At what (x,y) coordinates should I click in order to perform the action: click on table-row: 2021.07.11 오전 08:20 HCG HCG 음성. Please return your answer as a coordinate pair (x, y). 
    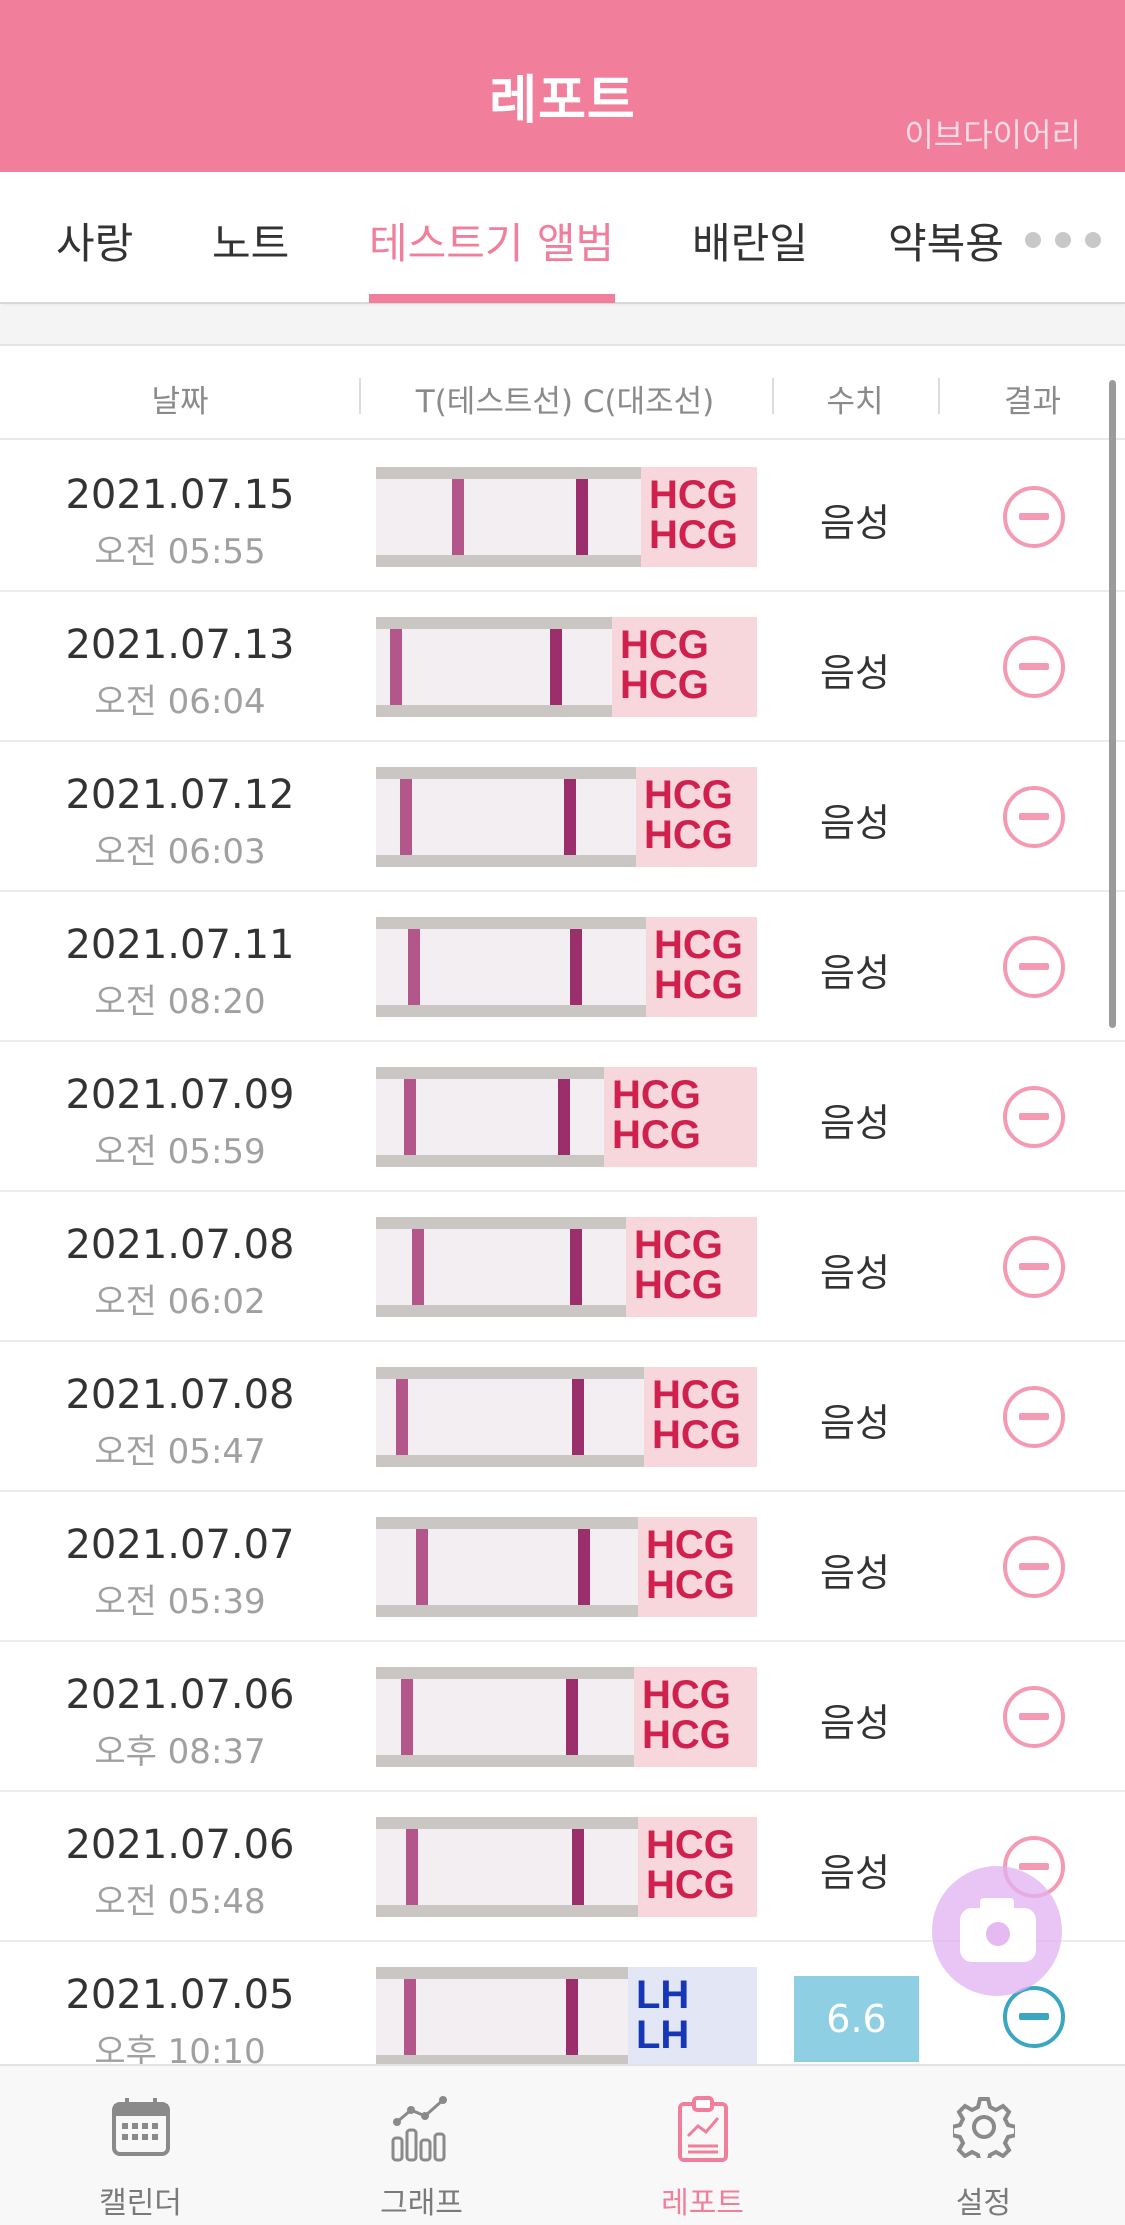
    Looking at the image, I should click on (562, 967).